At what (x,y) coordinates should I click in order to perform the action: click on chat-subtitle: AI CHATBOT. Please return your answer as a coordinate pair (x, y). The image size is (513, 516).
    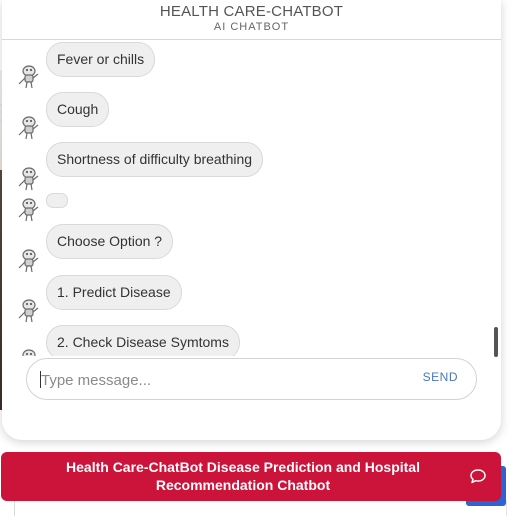
    Looking at the image, I should click on (251, 27).